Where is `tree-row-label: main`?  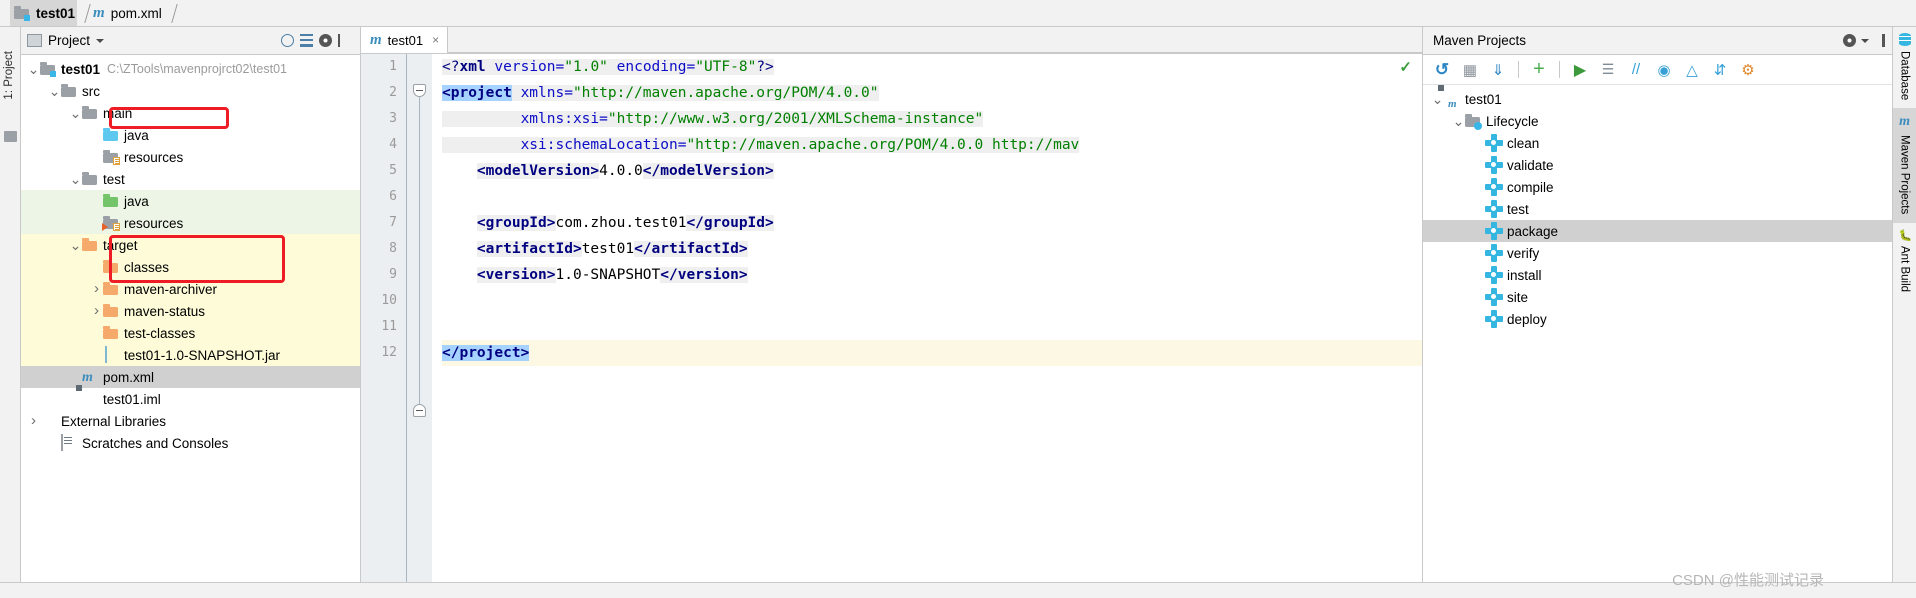 tree-row-label: main is located at coordinates (118, 113).